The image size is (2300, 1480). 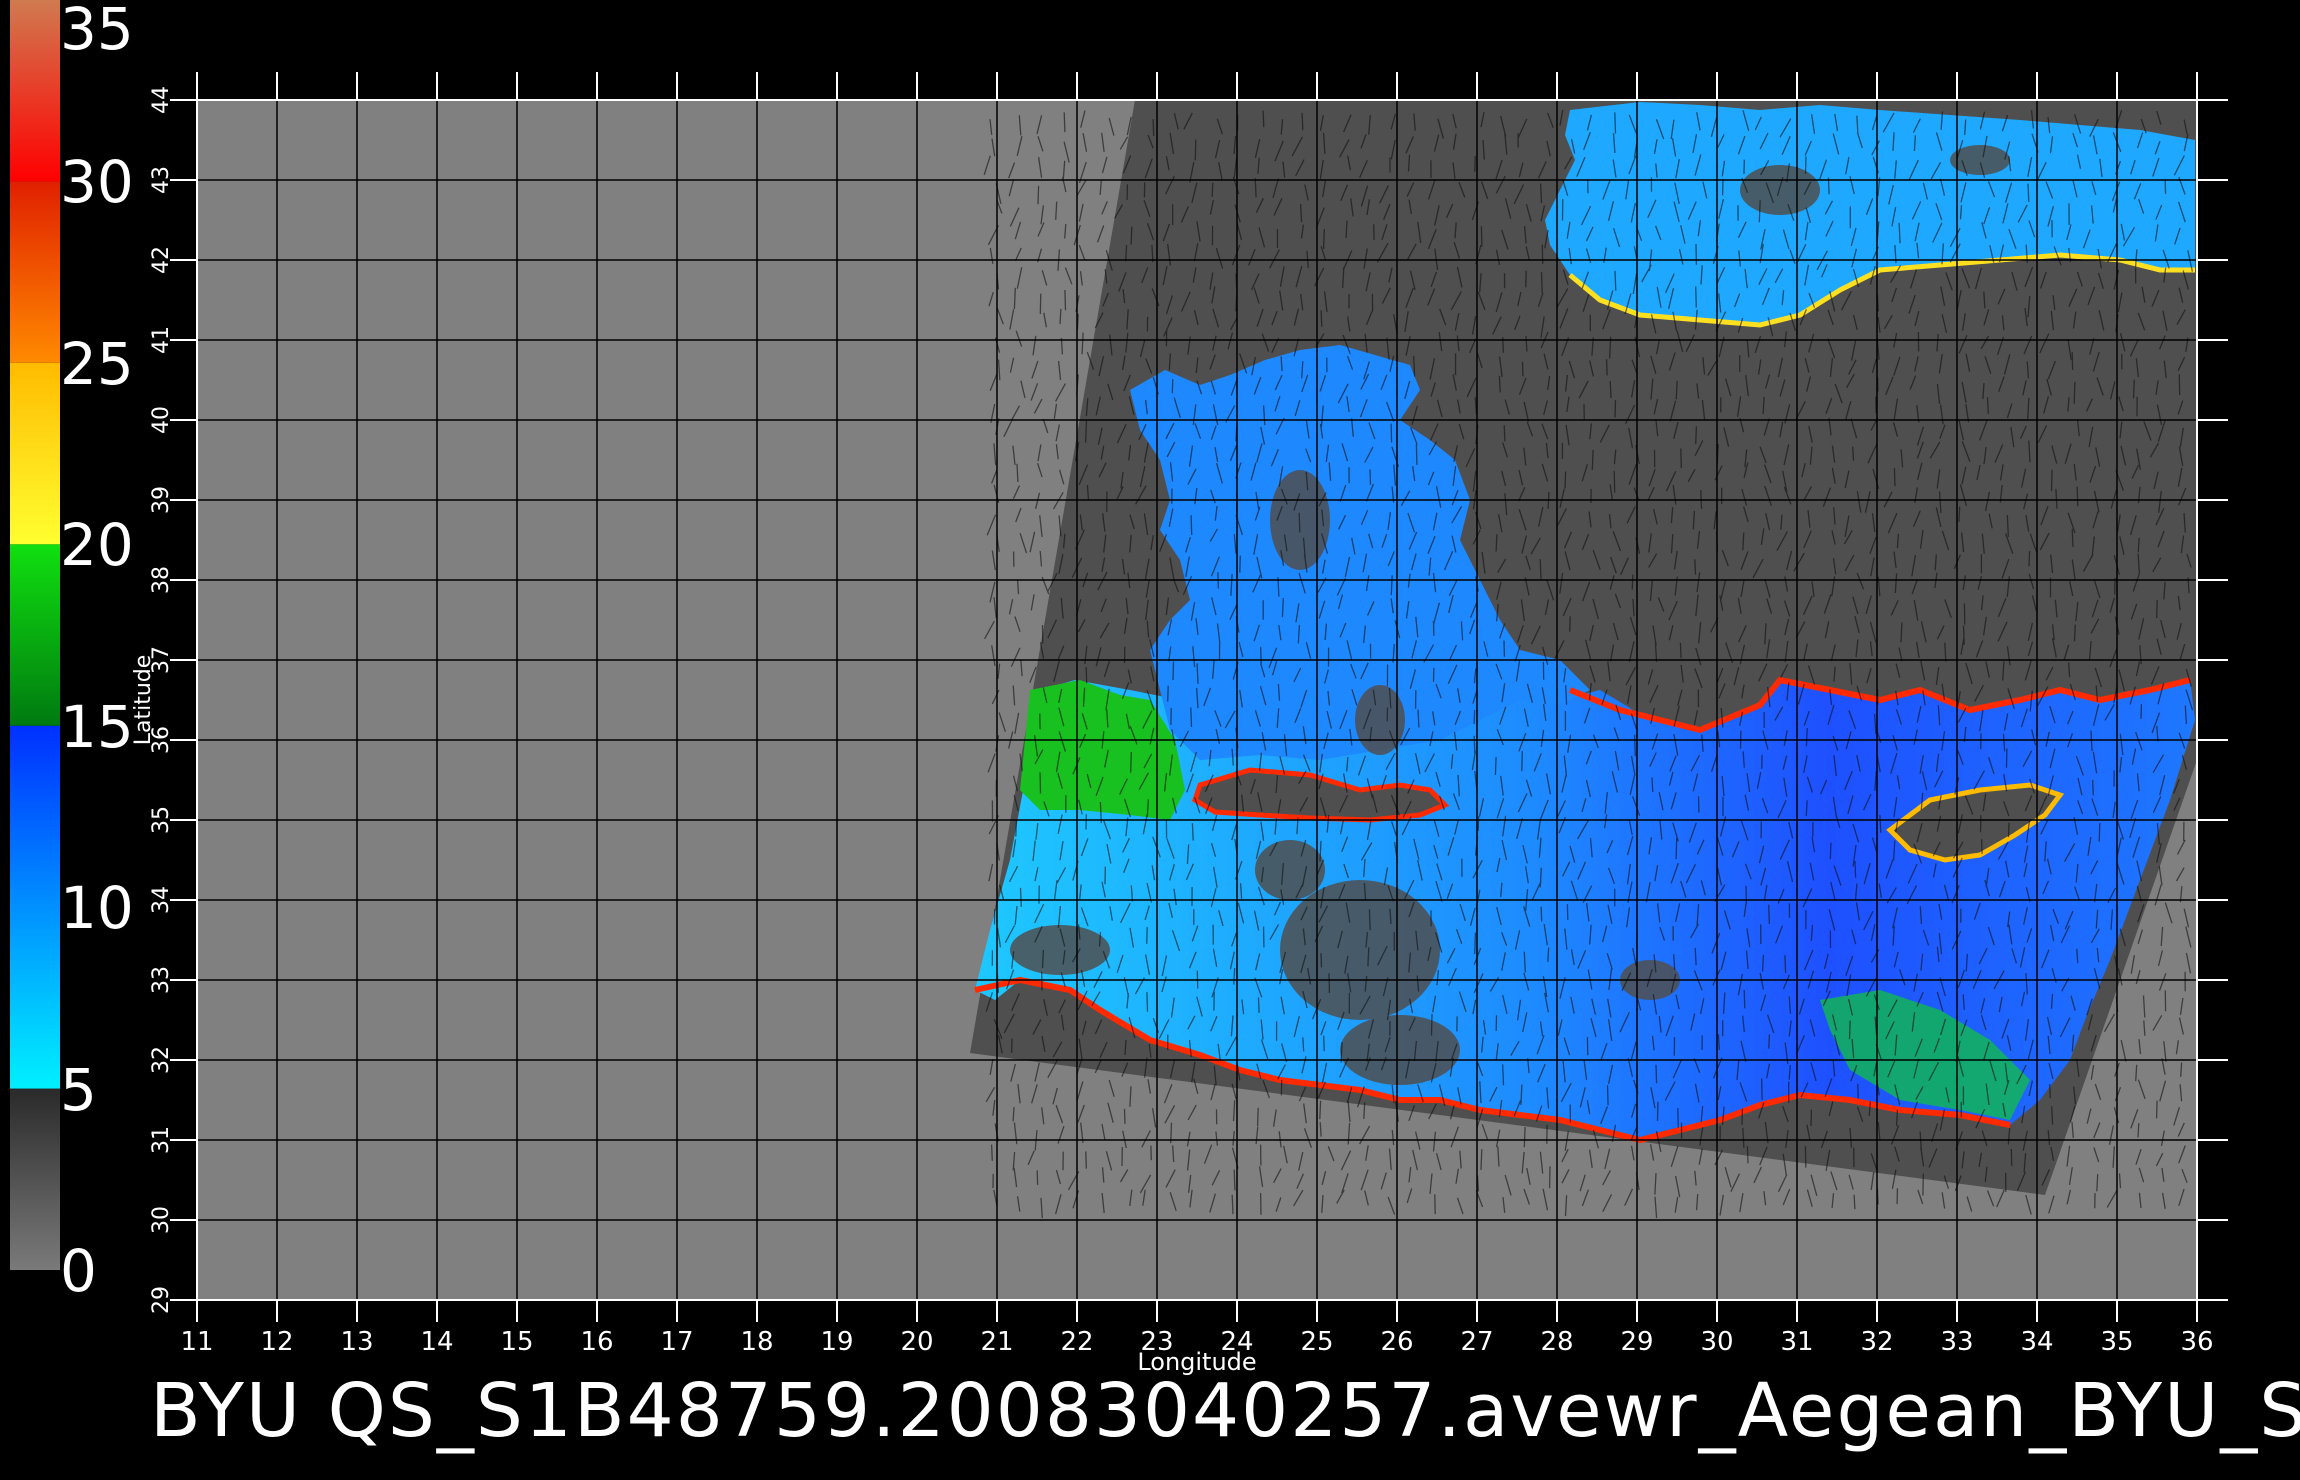 I want to click on lat-tick-label: 32, so click(x=161, y=1060).